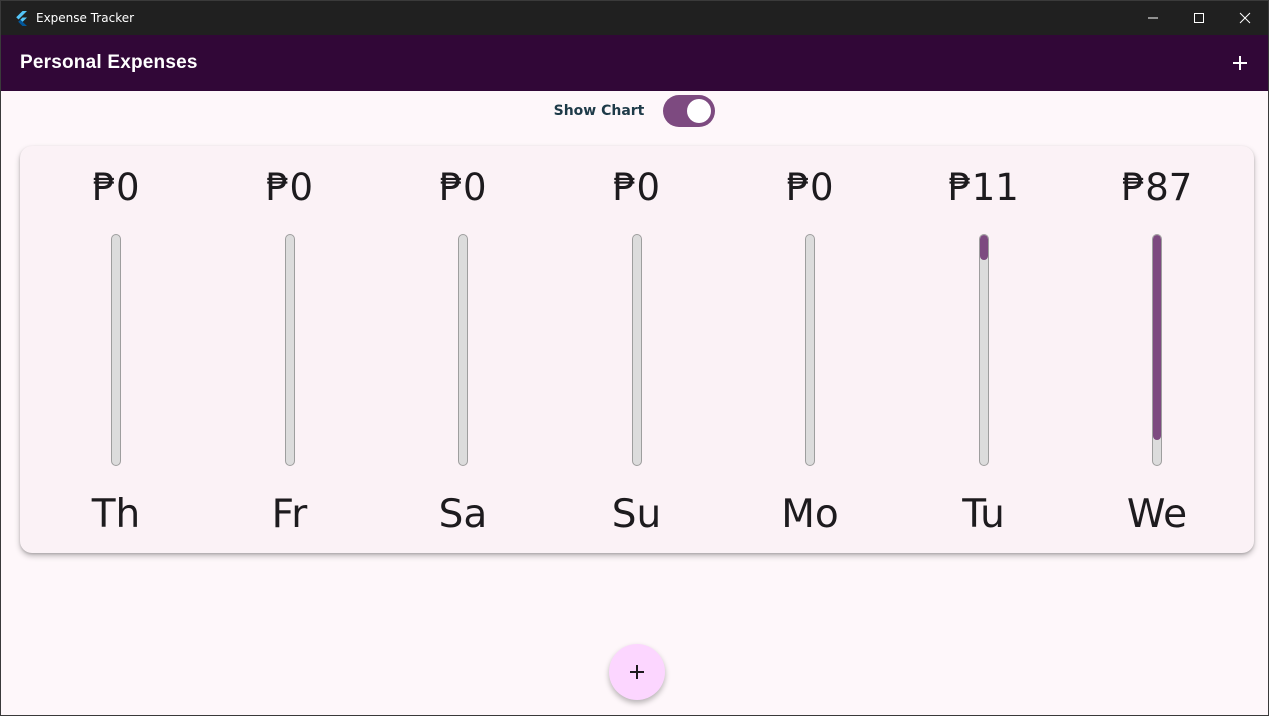  I want to click on chart-bar-column: ₱0 Mo, so click(810, 349).